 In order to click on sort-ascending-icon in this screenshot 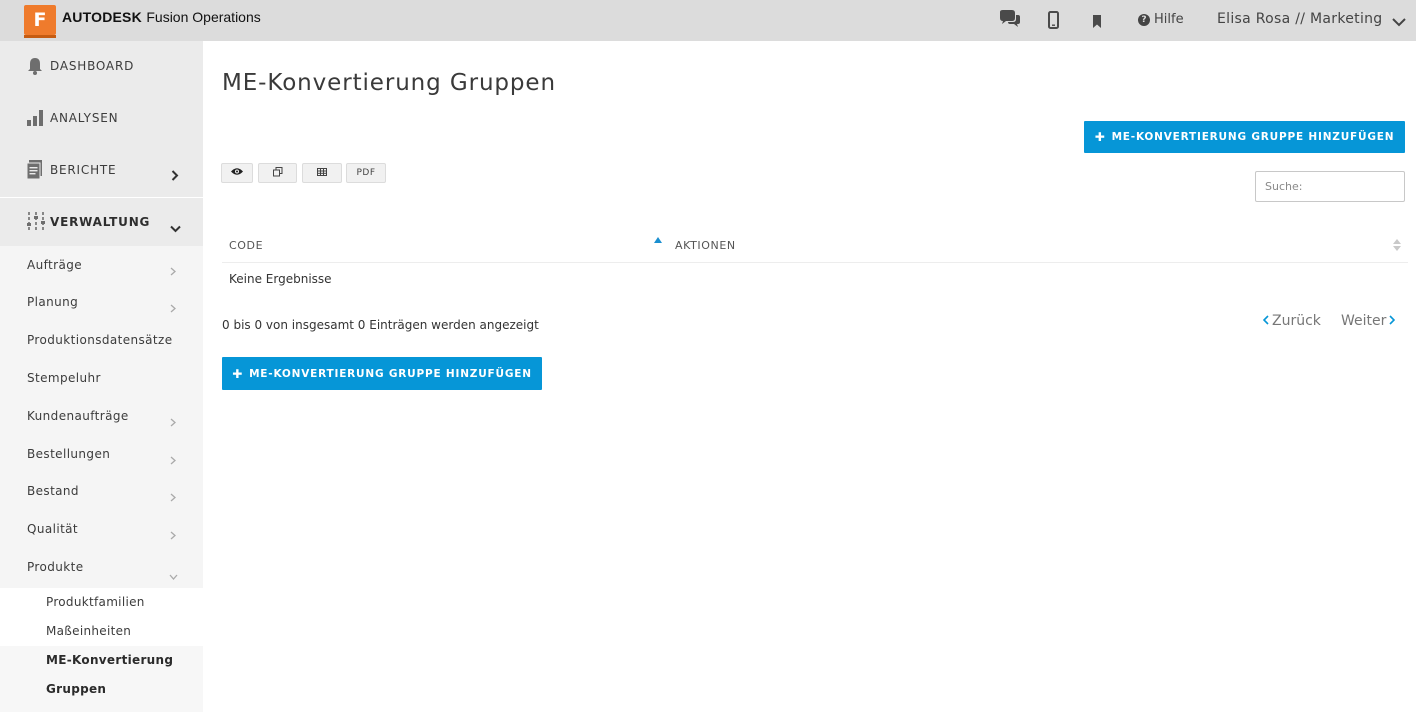, I will do `click(658, 240)`.